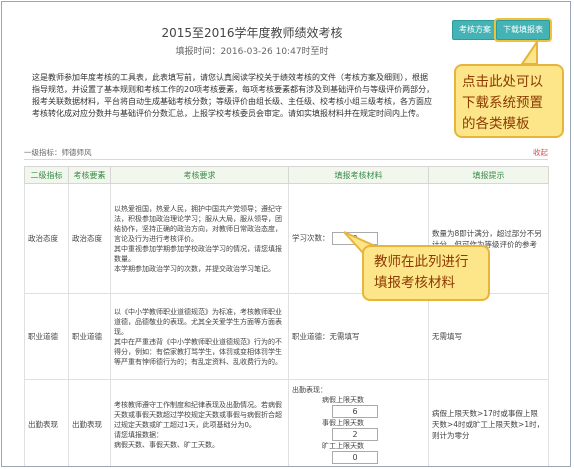 This screenshot has width=574, height=469. I want to click on col-header: 填报考核材料, so click(358, 175).